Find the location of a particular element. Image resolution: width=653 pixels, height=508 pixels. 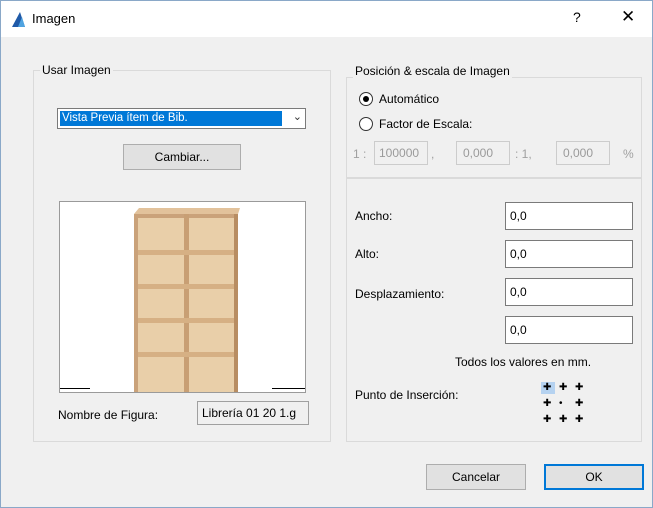

ok-button: OK is located at coordinates (594, 477).